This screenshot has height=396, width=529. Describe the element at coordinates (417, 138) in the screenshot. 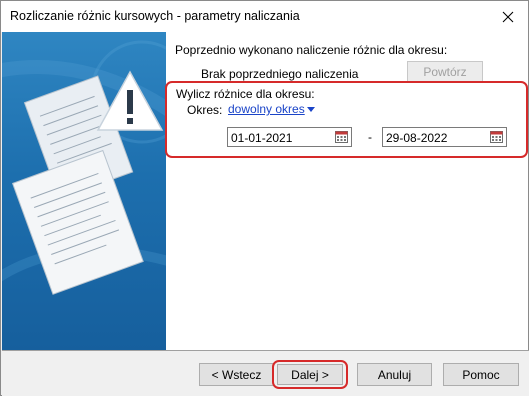

I see `date-to-value: 29-08-2022` at that location.